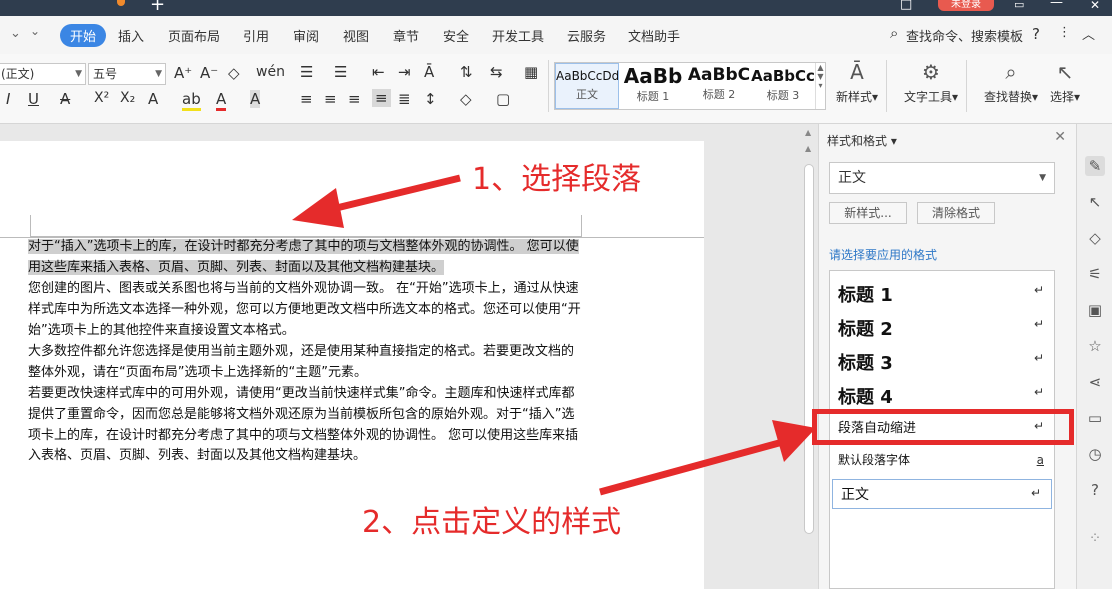 Image resolution: width=1112 pixels, height=589 pixels. Describe the element at coordinates (492, 522) in the screenshot. I see `annotation-step2: 2、点击定义的样式` at that location.